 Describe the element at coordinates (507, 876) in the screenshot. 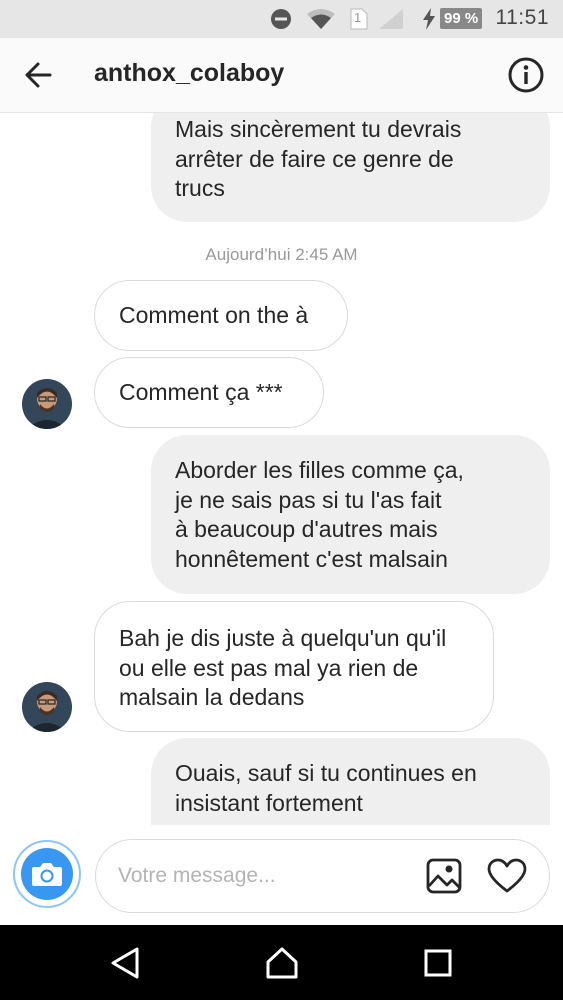

I see `heart-icon` at that location.